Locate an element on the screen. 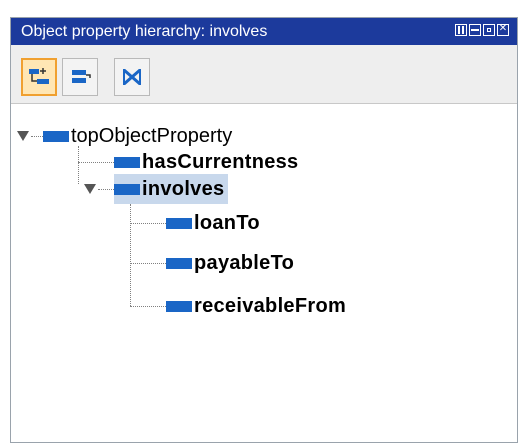 The width and height of the screenshot is (521, 446). add-sibling-icon is located at coordinates (81, 76).